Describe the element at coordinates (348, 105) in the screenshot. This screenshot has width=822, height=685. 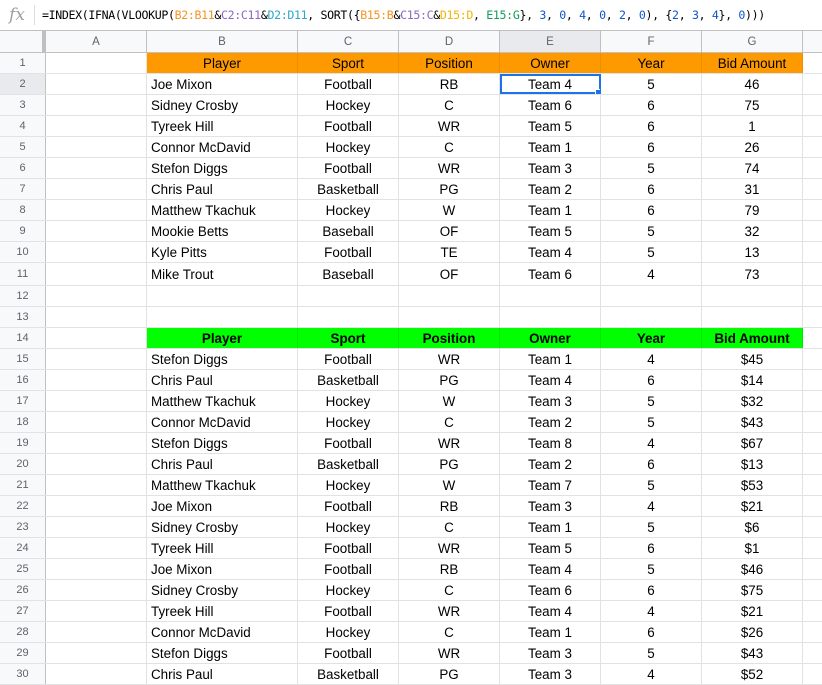
I see `cell-c3: Hockey` at that location.